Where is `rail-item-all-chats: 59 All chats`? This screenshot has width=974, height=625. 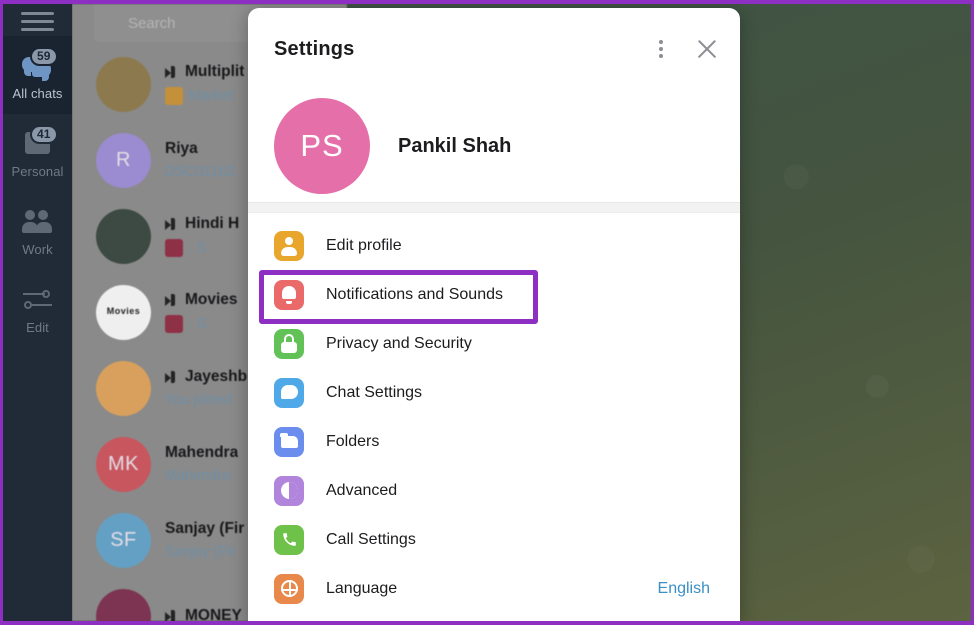
rail-item-all-chats: 59 All chats is located at coordinates (37, 75).